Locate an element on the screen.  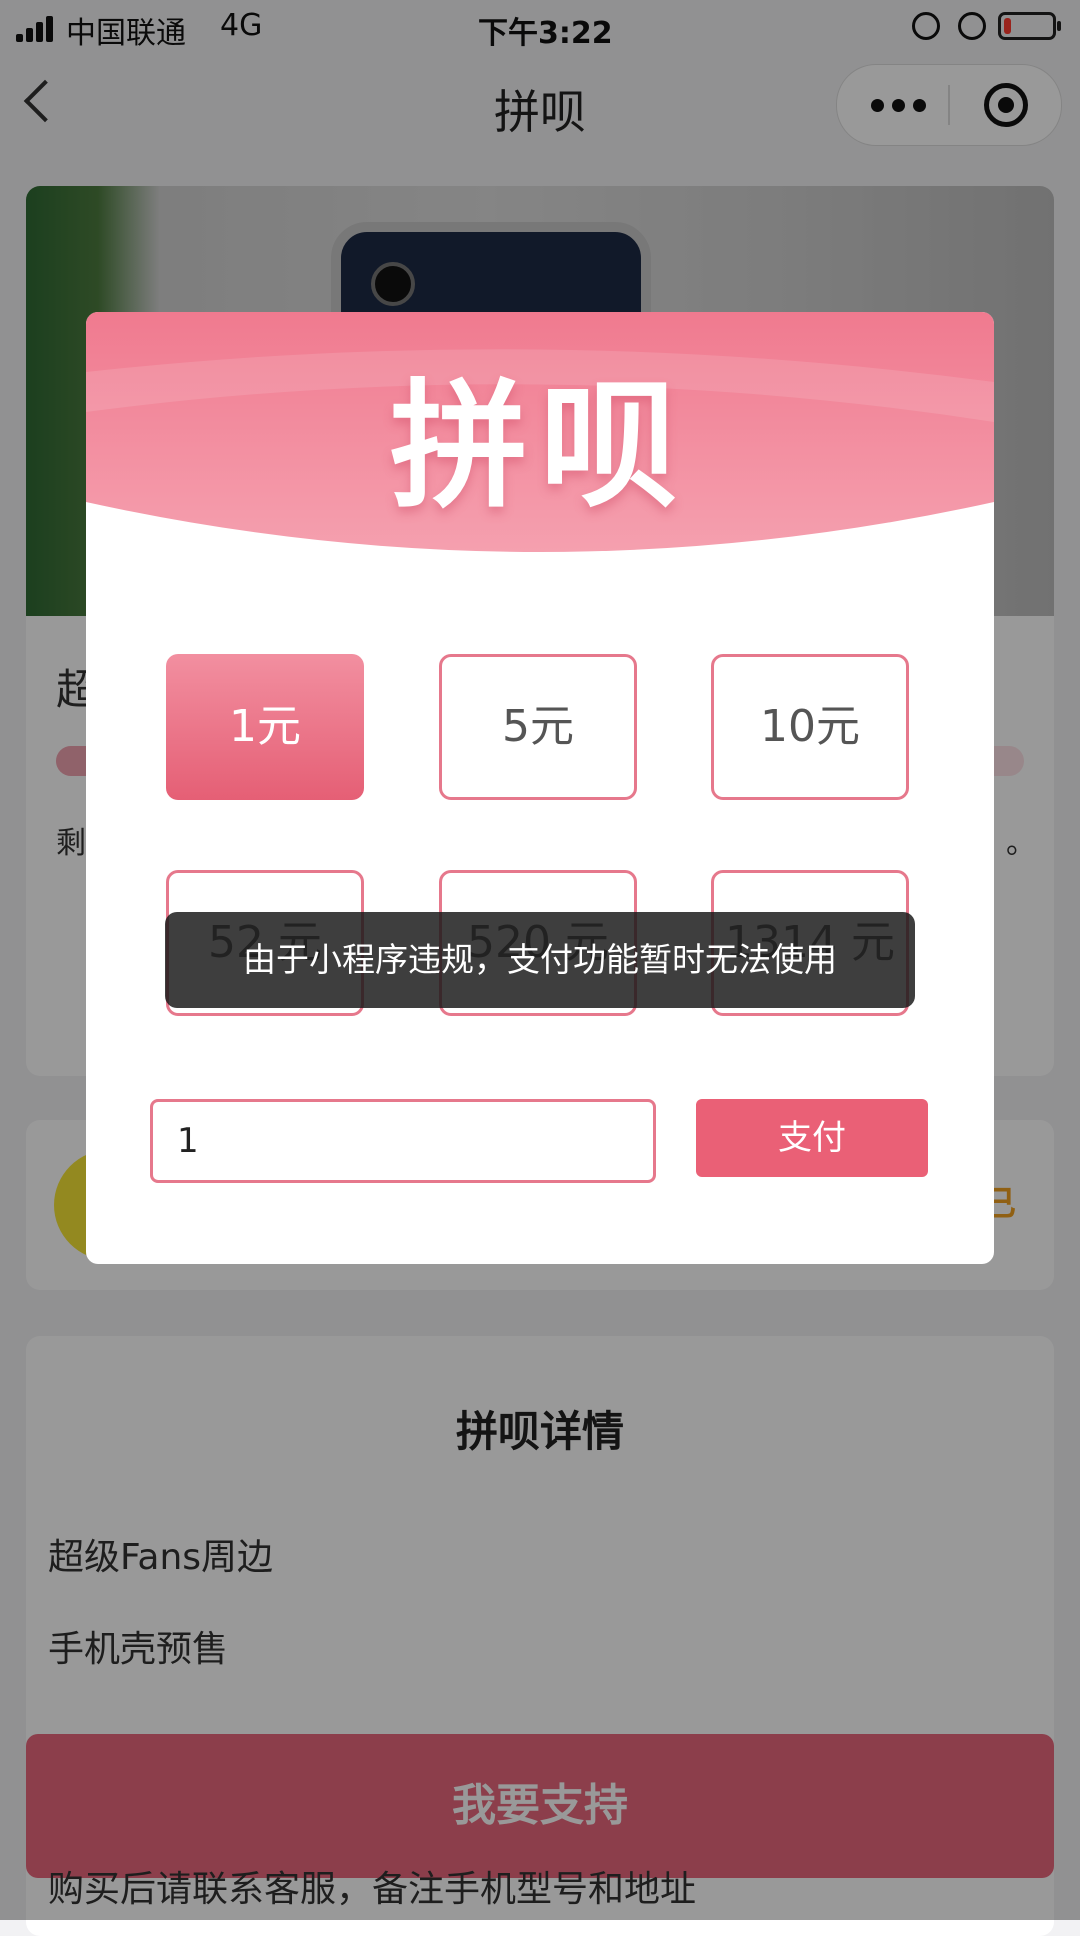
amount-input: 1 is located at coordinates (403, 1141).